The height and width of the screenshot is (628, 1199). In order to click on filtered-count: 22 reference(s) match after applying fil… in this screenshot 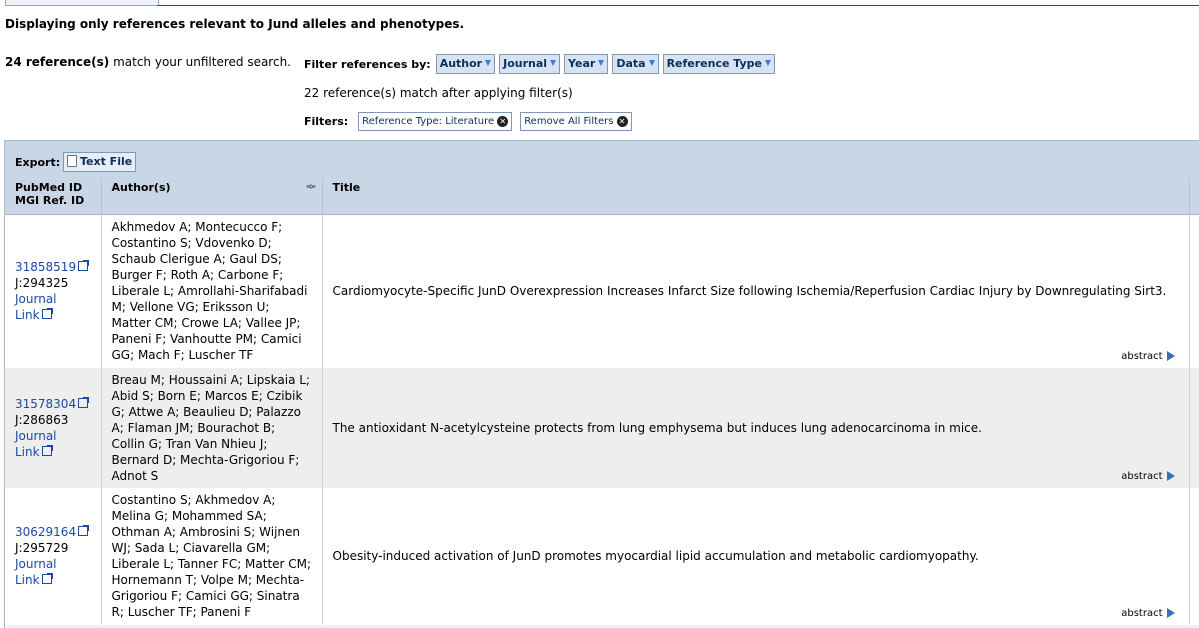, I will do `click(438, 93)`.